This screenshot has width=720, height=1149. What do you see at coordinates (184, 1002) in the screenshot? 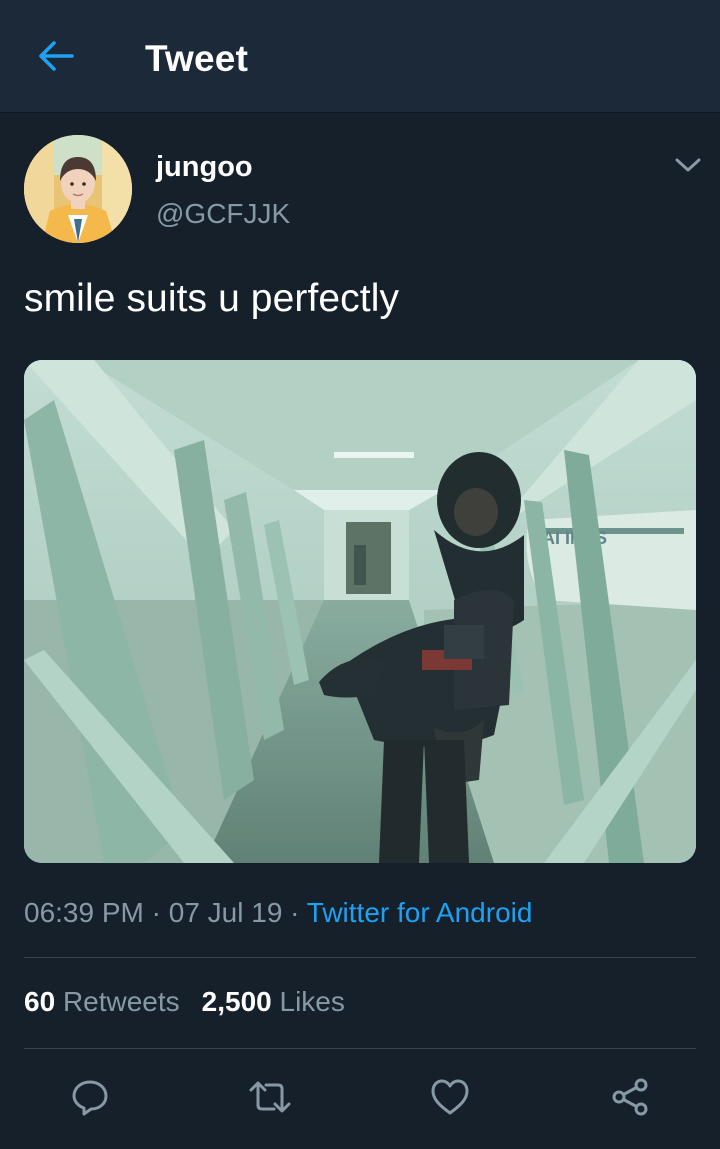
I see `engagement-stats: 60 Retweets 2,500 Likes` at bounding box center [184, 1002].